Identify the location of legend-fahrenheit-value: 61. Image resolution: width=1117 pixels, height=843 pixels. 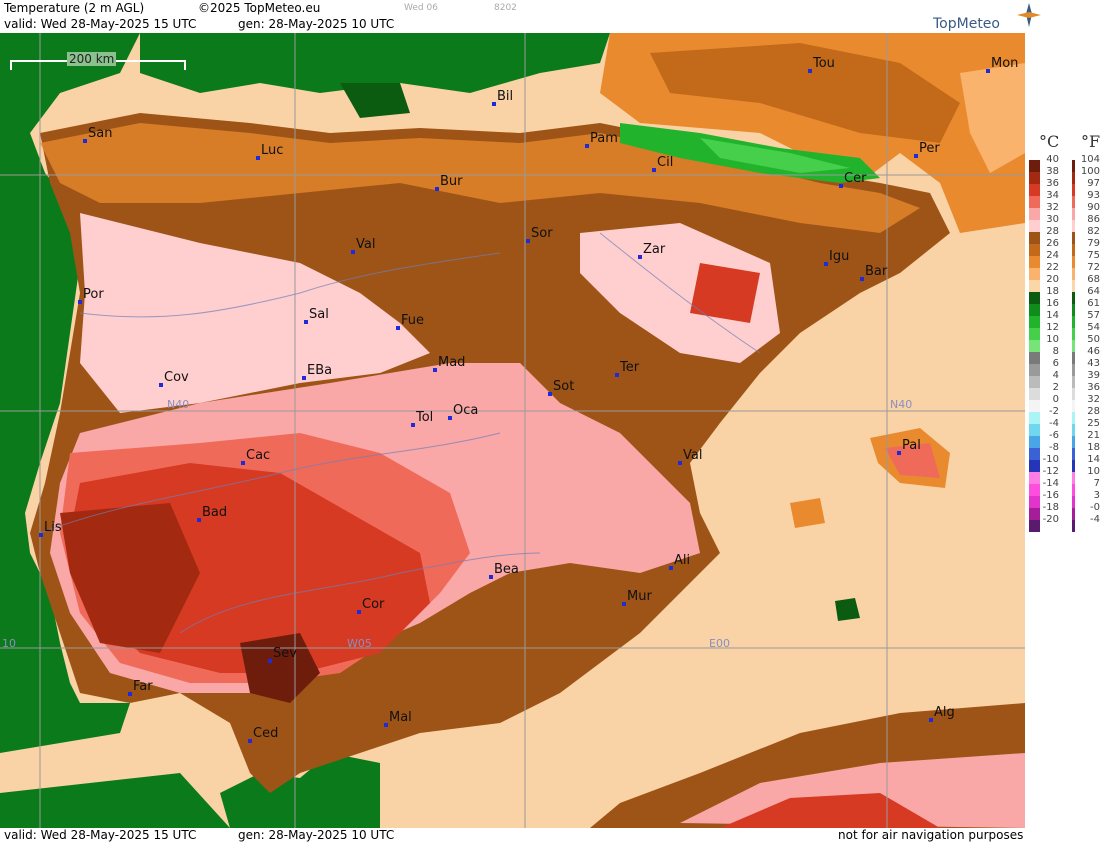
(1093, 303).